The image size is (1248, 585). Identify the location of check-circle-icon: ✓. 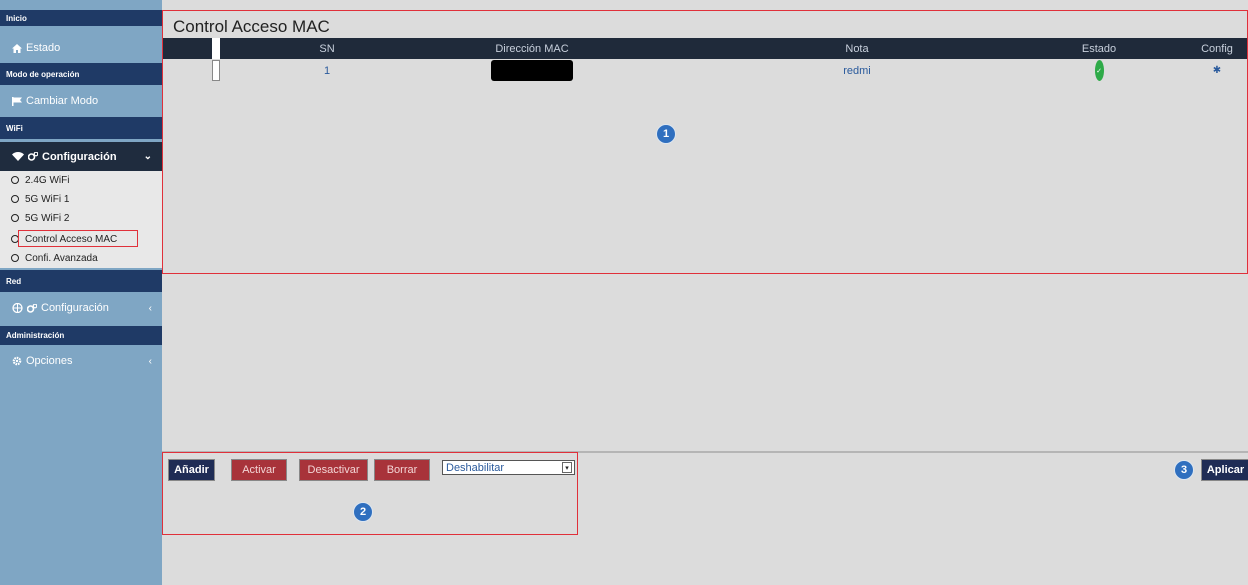
(1099, 70).